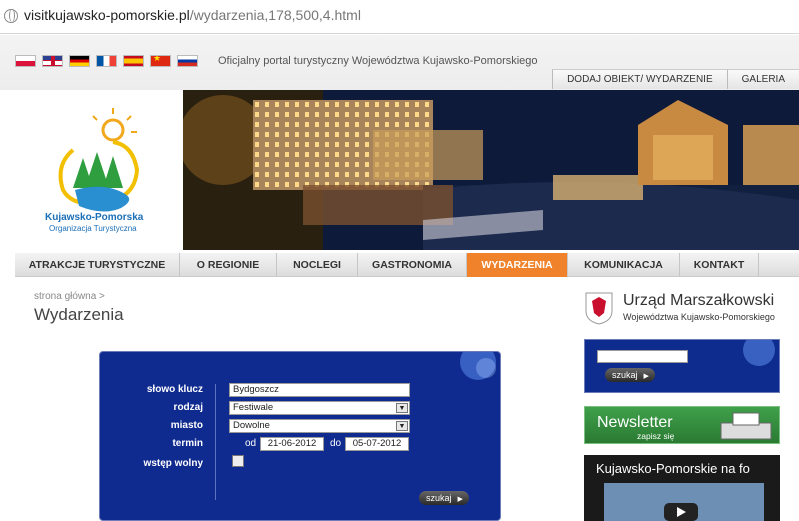 This screenshot has height=521, width=799. I want to click on from-label: od, so click(251, 443).